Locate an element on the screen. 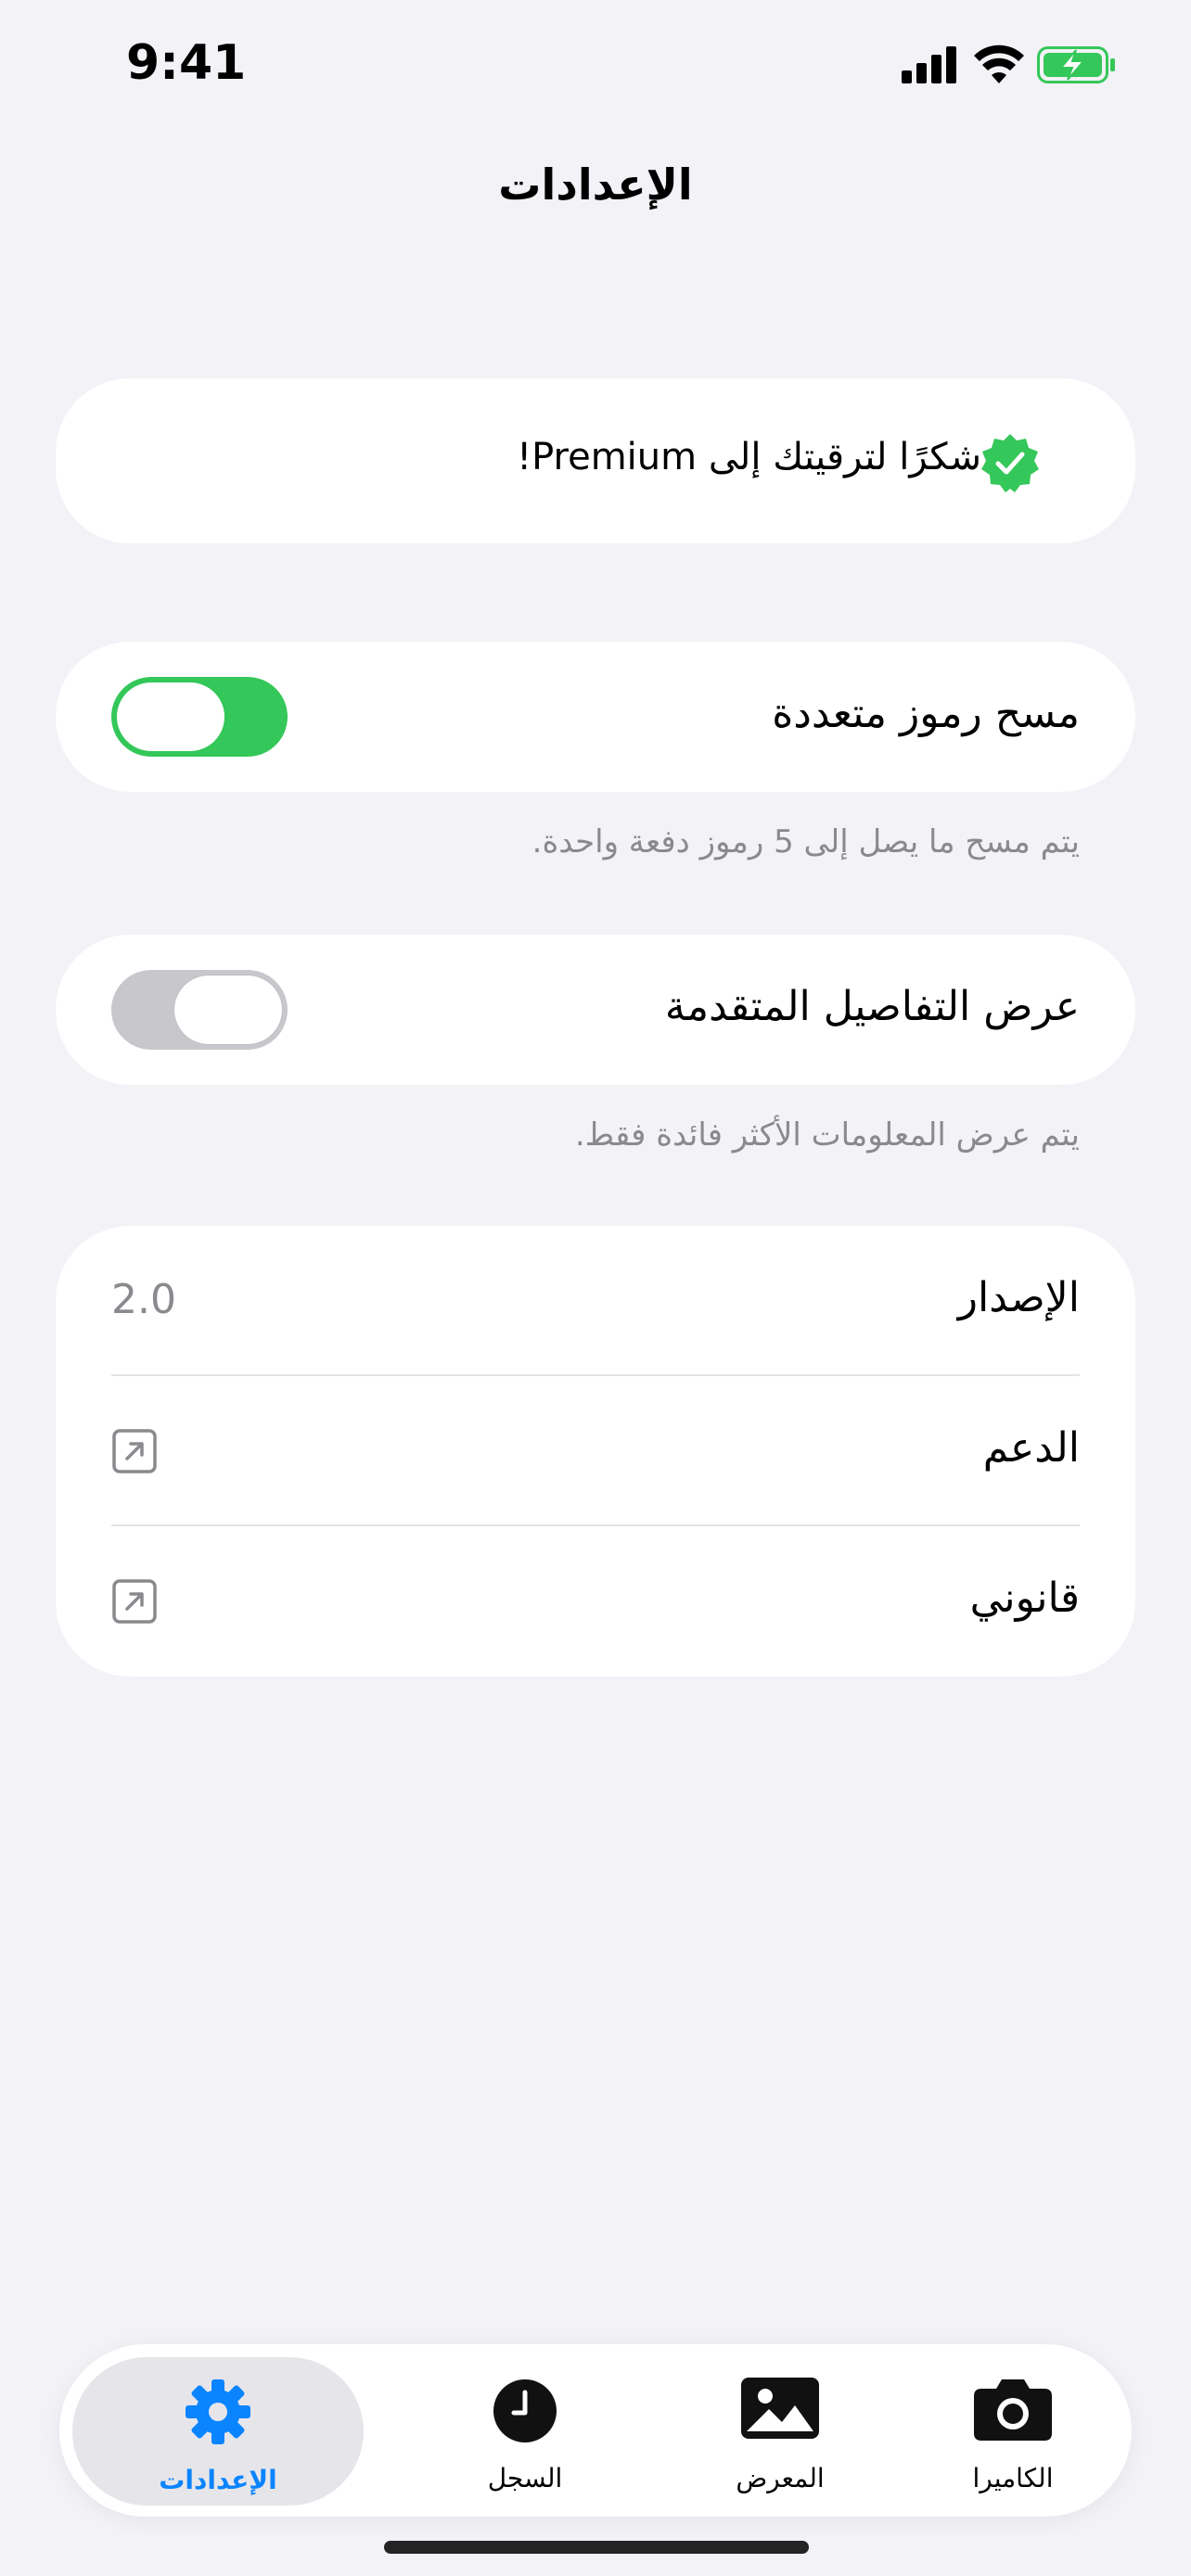 This screenshot has height=2576, width=1191. premium-banner: شكرًا لترقيتك إلى Premium! is located at coordinates (595, 460).